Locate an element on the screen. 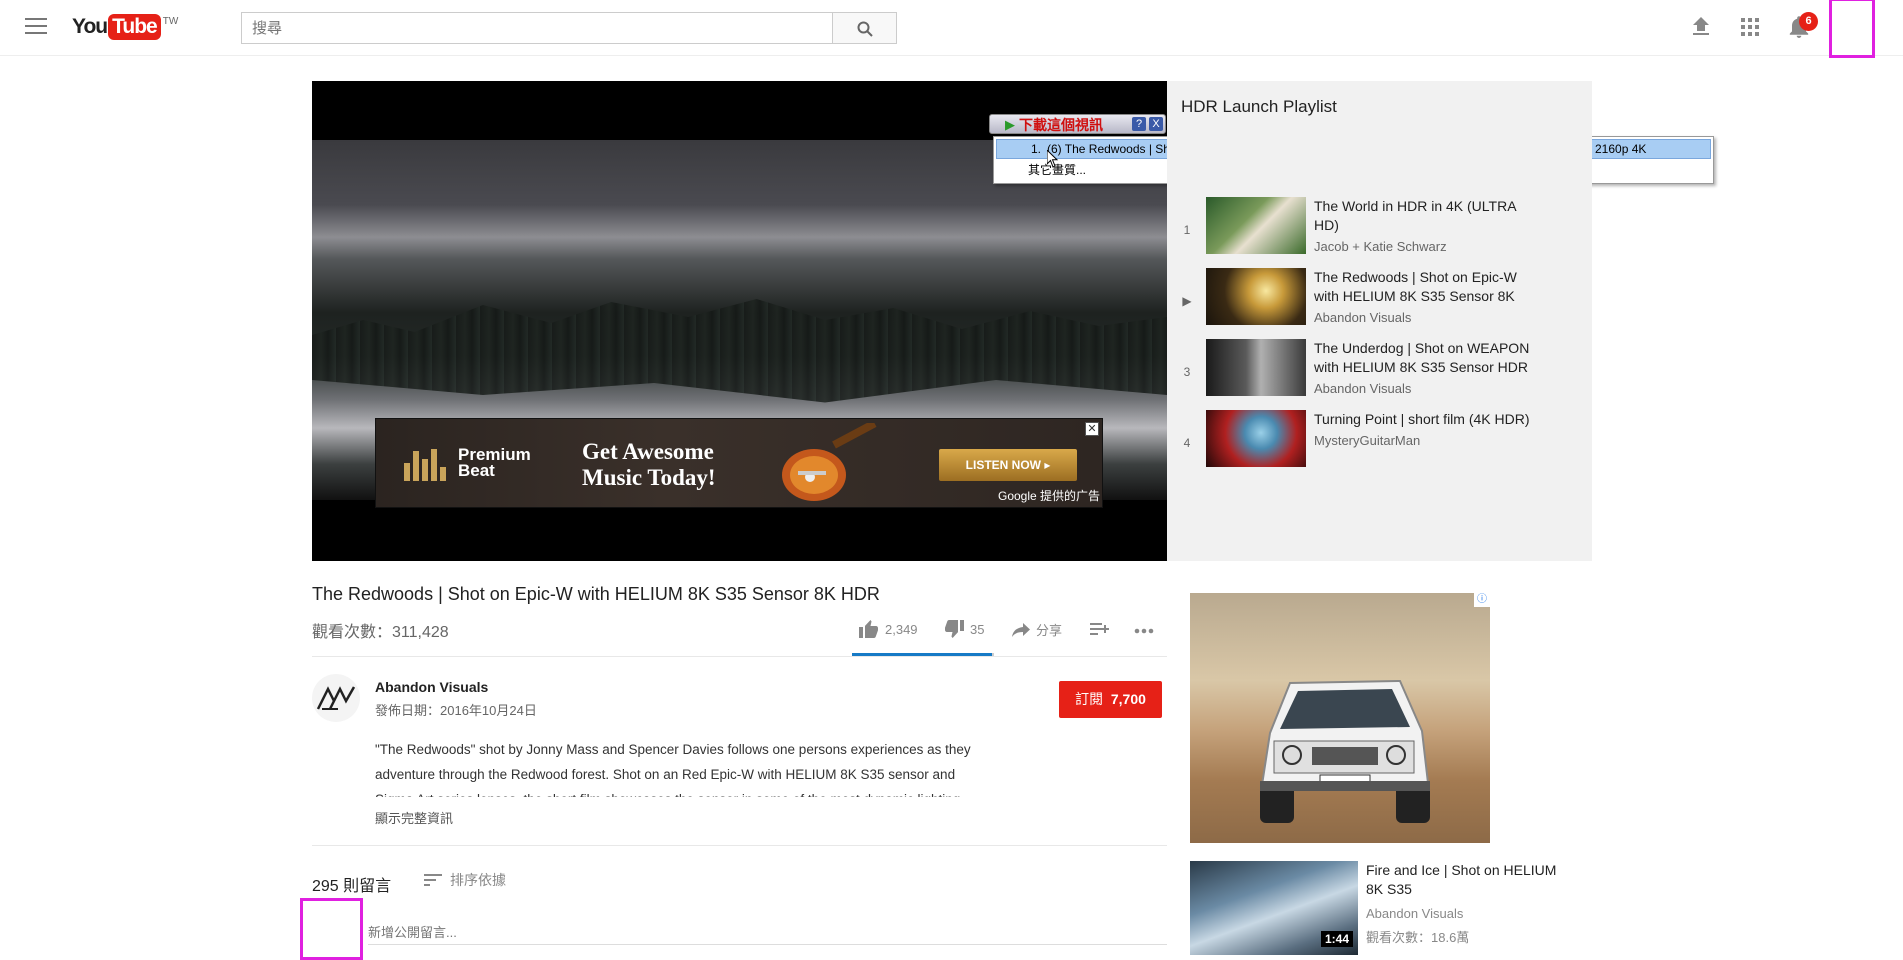  download-close-icon: X is located at coordinates (1156, 124).